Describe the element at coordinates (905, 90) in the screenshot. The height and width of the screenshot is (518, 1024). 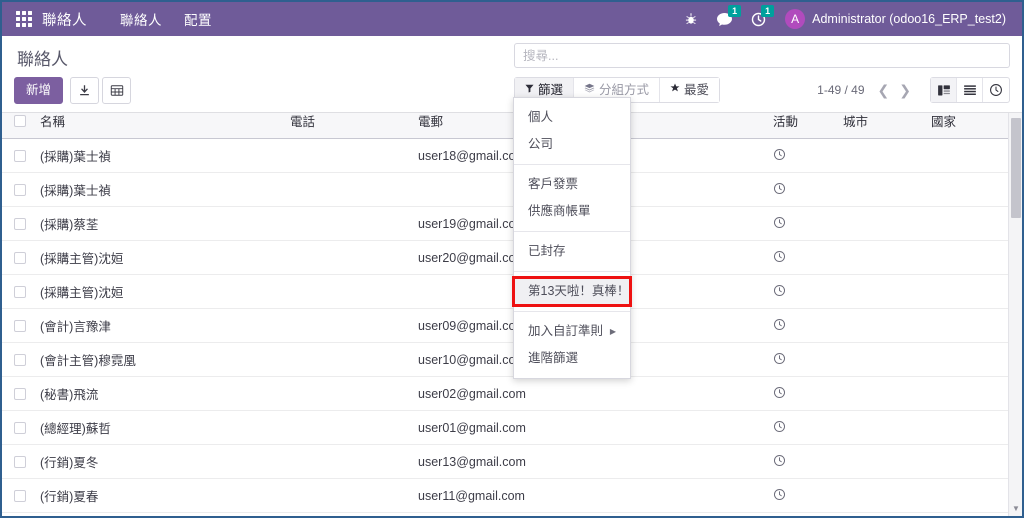
I see `pager-next-icon: ❯` at that location.